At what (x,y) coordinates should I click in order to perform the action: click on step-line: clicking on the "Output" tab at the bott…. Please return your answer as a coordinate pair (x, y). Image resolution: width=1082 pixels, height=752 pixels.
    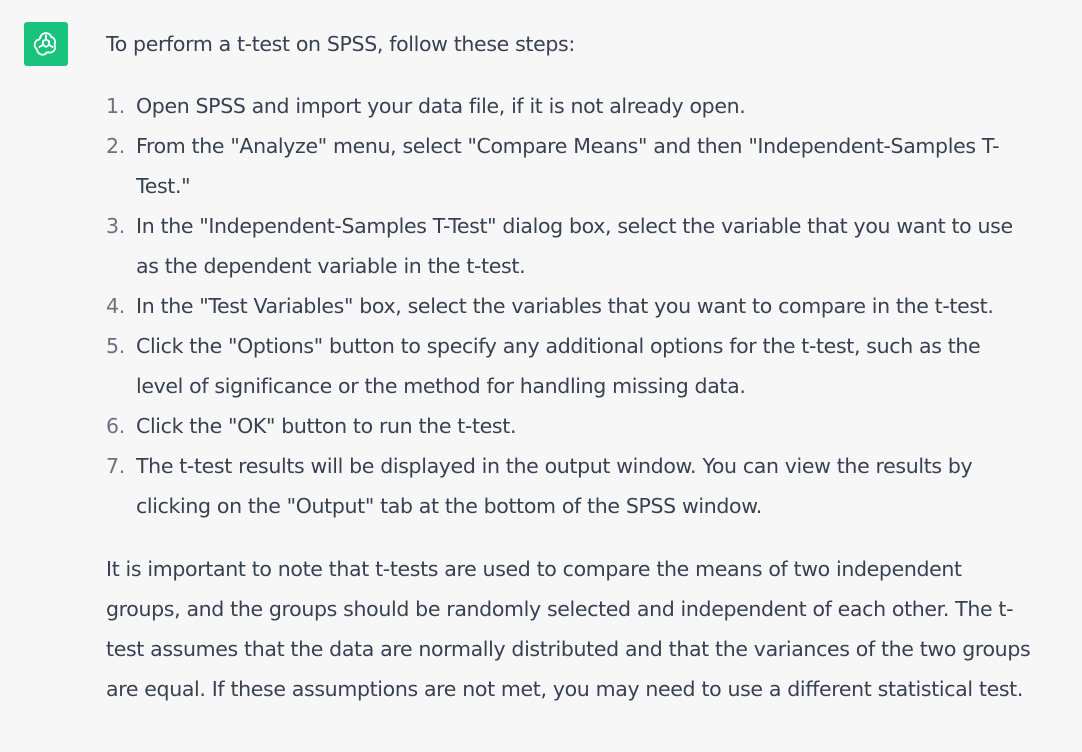
    Looking at the image, I should click on (449, 506).